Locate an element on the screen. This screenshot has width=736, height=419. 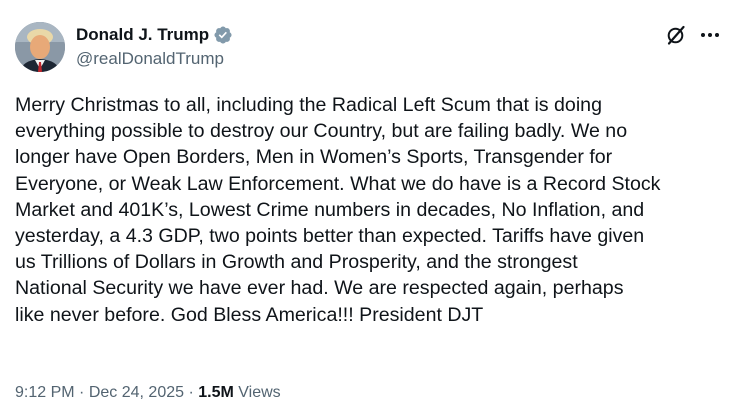
avatar is located at coordinates (40, 47).